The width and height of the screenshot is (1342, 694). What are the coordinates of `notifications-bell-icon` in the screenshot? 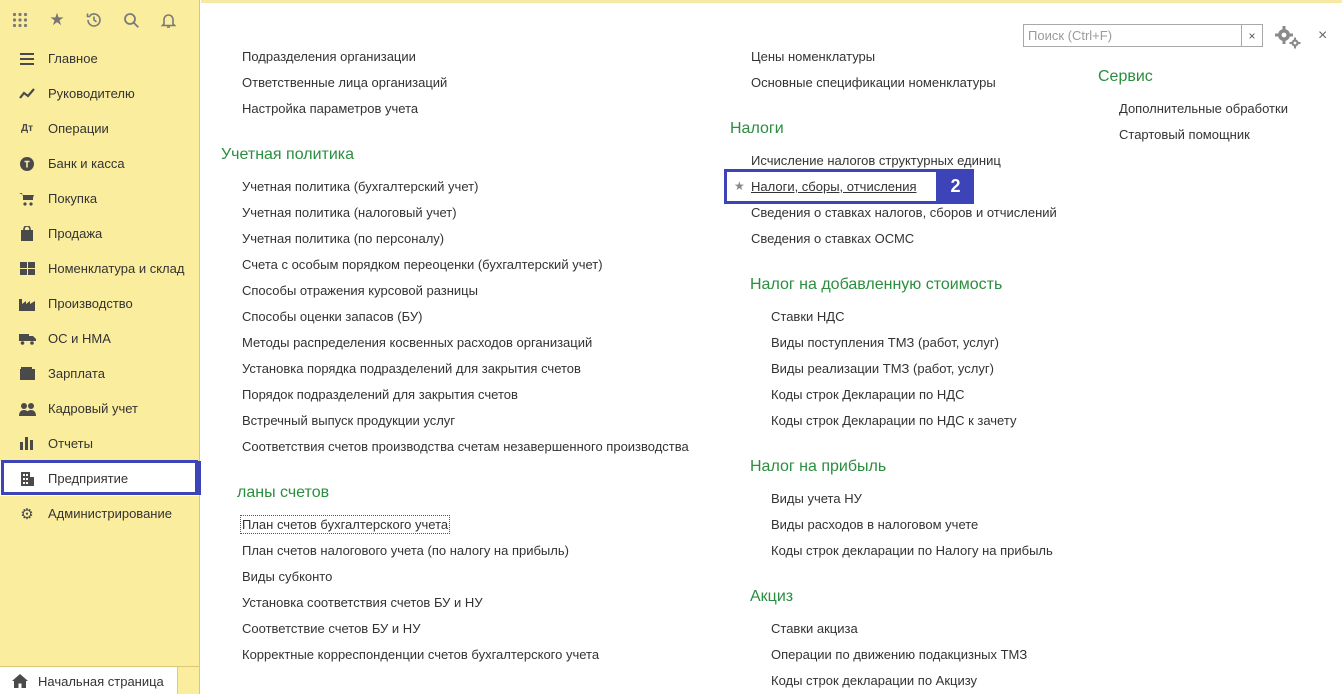 It's located at (168, 20).